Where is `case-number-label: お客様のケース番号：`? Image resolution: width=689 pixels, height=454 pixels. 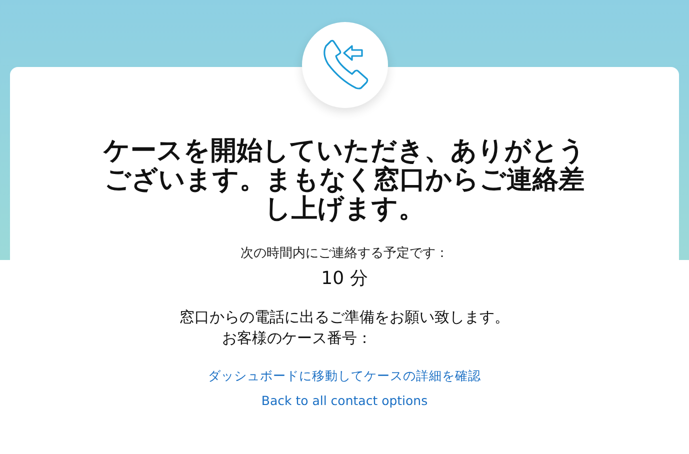
case-number-label: お客様のケース番号： is located at coordinates (297, 338).